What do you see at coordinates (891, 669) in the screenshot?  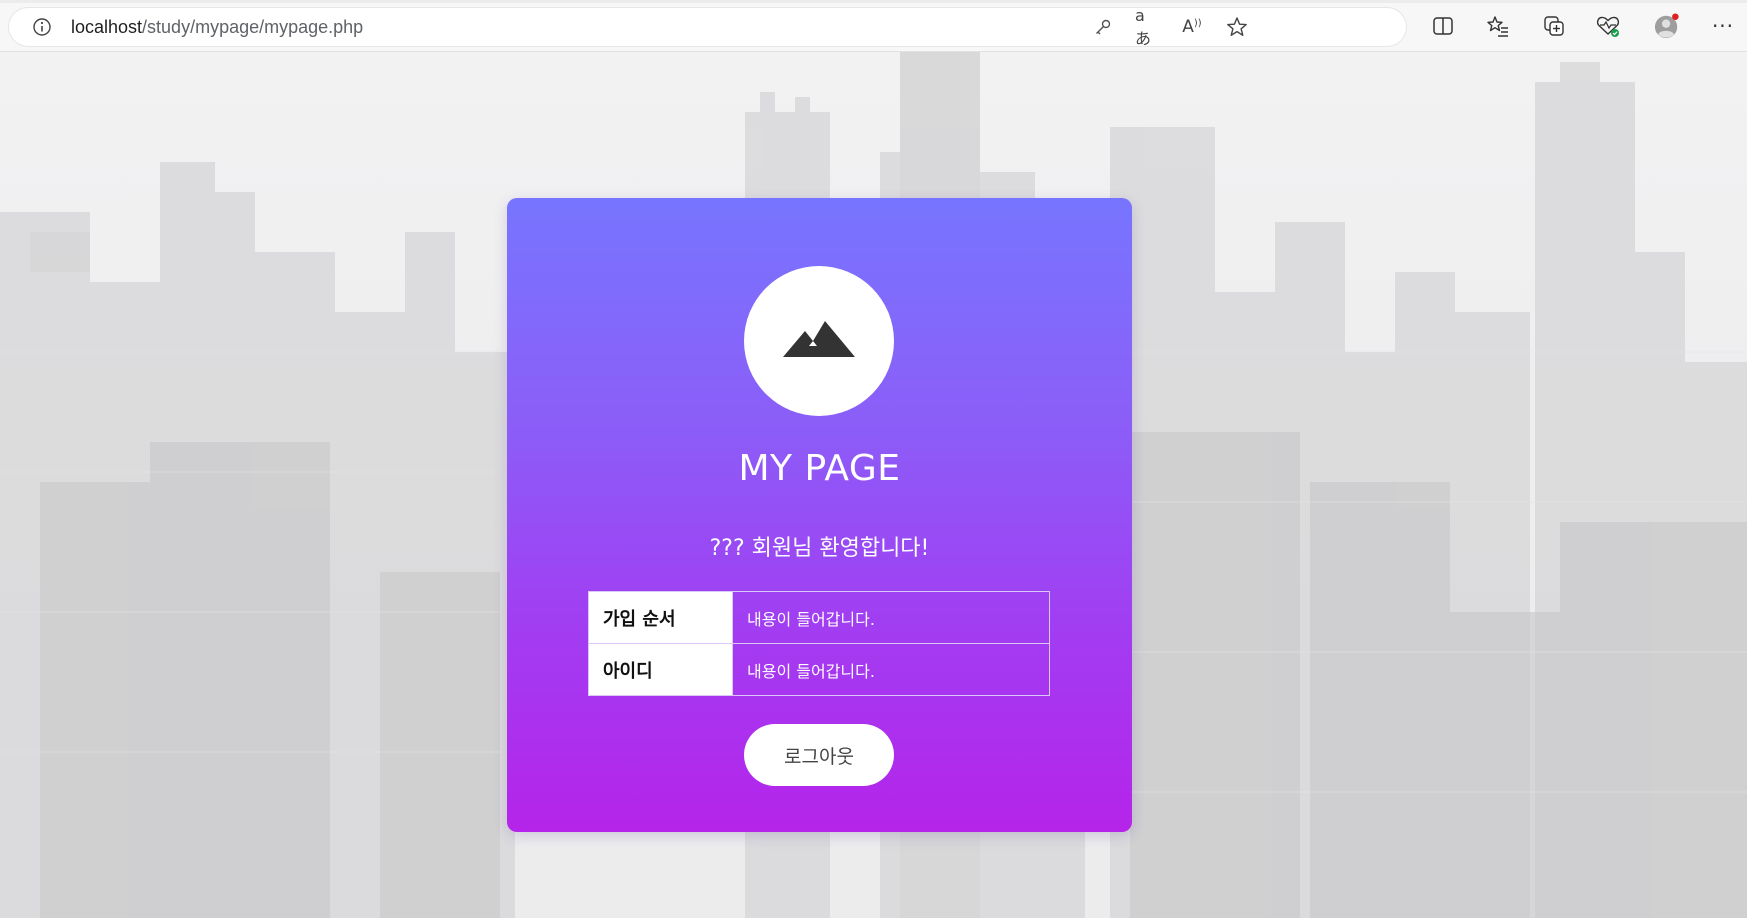 I see `row-value-user-id: 내용이 들어갑니다.` at bounding box center [891, 669].